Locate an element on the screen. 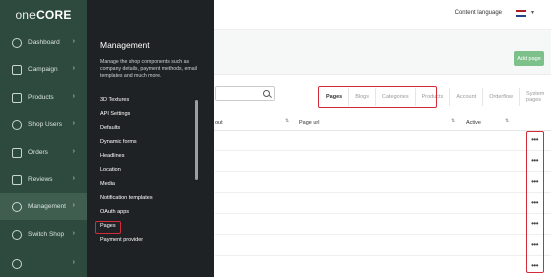 The width and height of the screenshot is (551, 277). column-header-layout: out is located at coordinates (219, 123).